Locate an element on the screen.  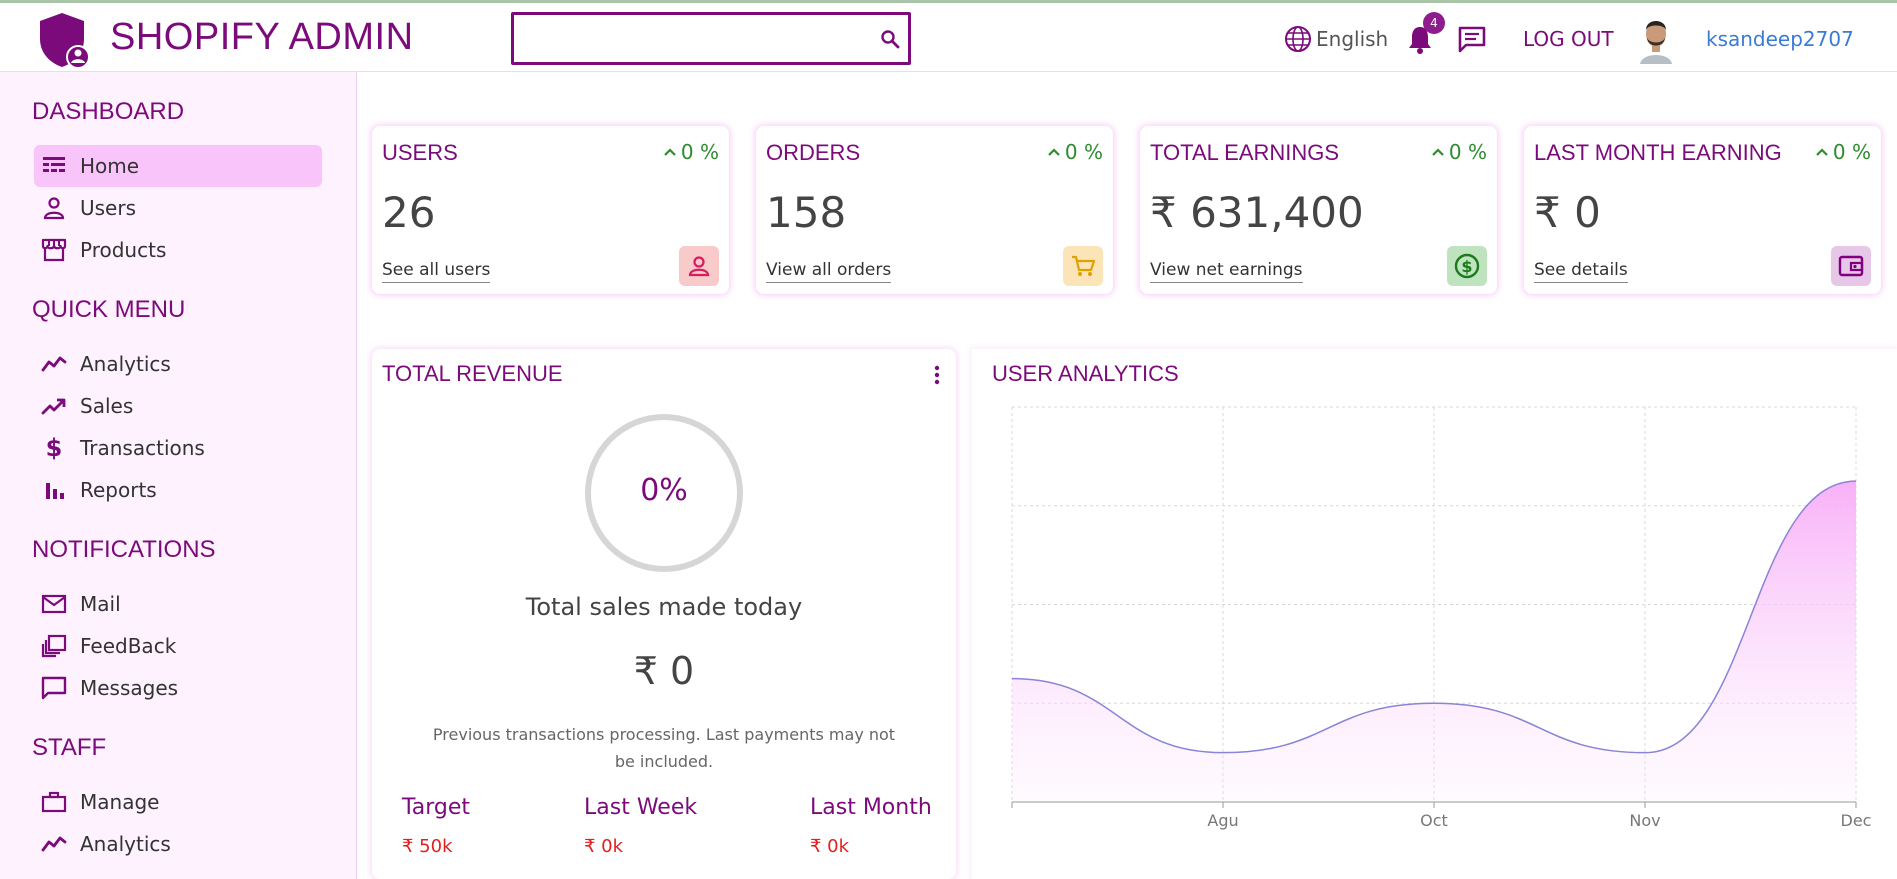
sidebar-item-label: Products is located at coordinates (123, 250).